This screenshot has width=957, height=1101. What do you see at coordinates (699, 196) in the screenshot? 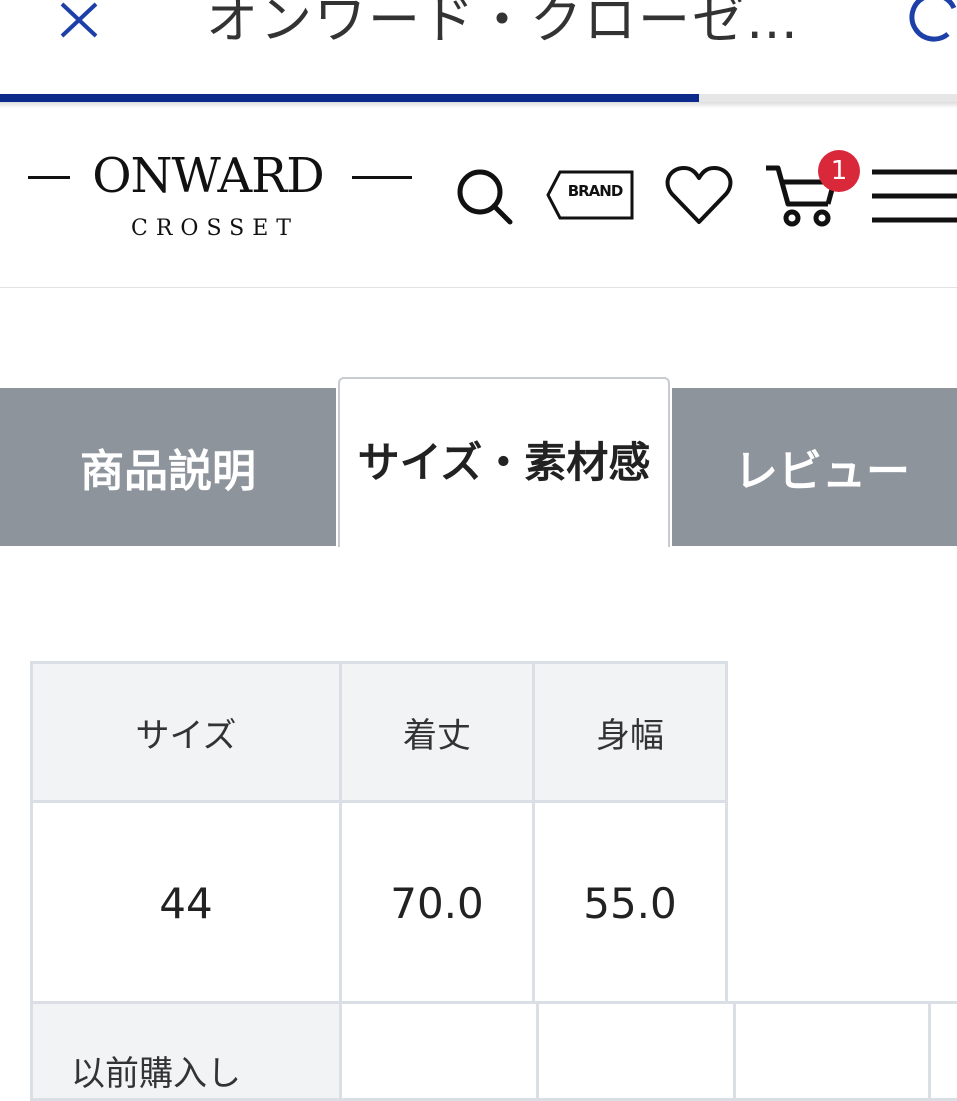
I see `heart-icon` at bounding box center [699, 196].